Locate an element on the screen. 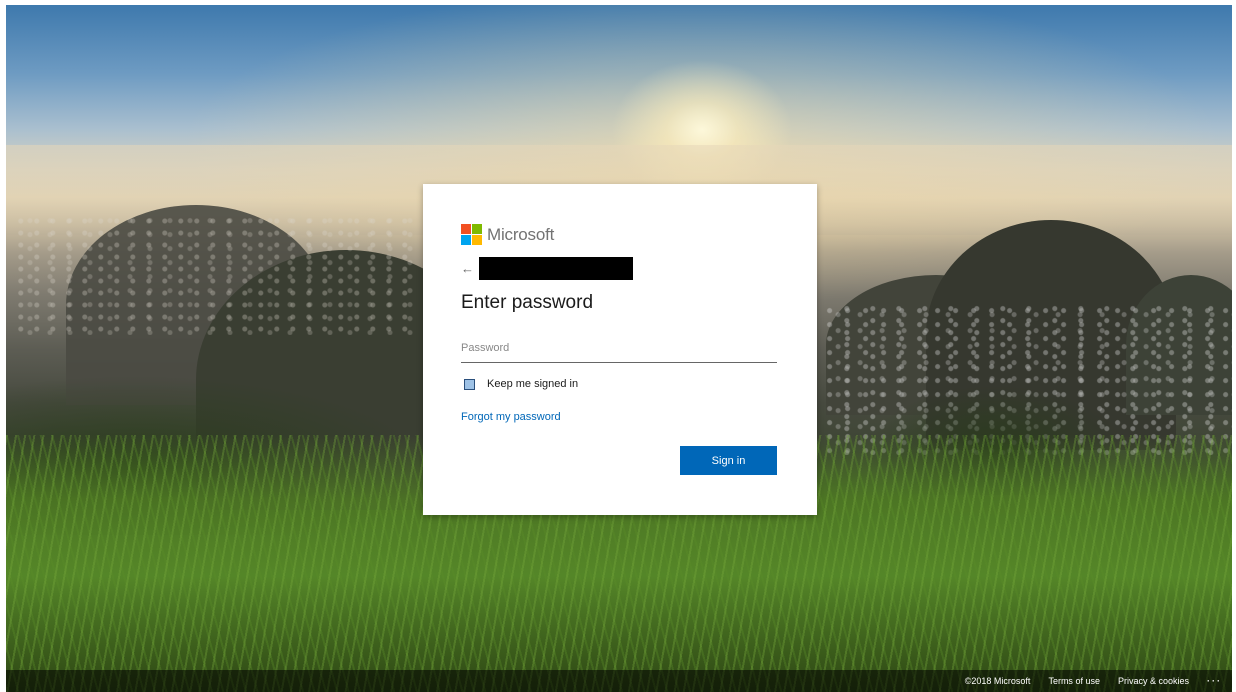  logo-text: Microsoft is located at coordinates (521, 234).